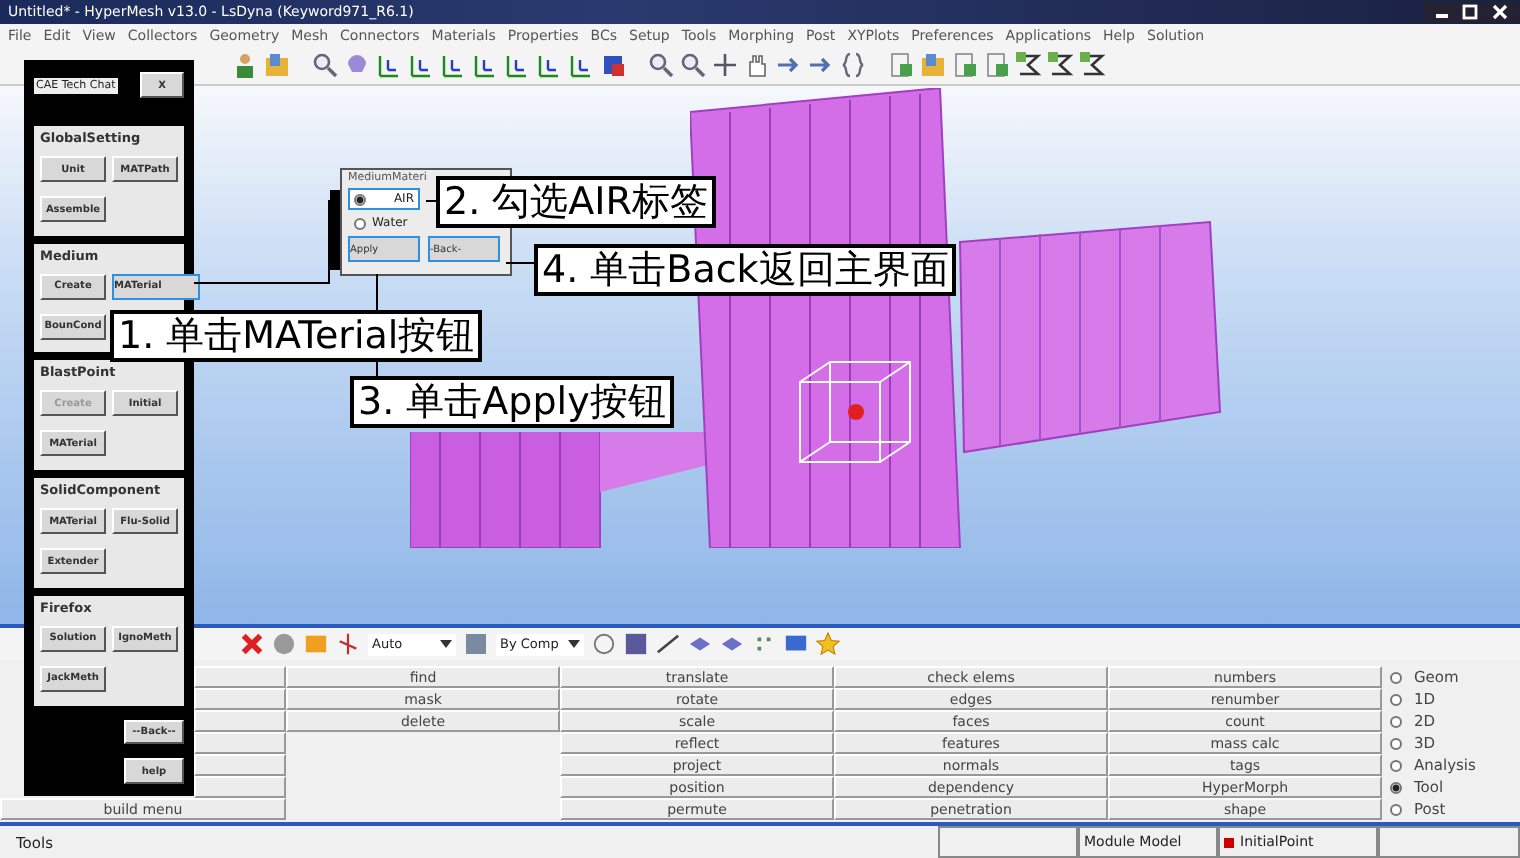  I want to click on brace-icon, so click(853, 65).